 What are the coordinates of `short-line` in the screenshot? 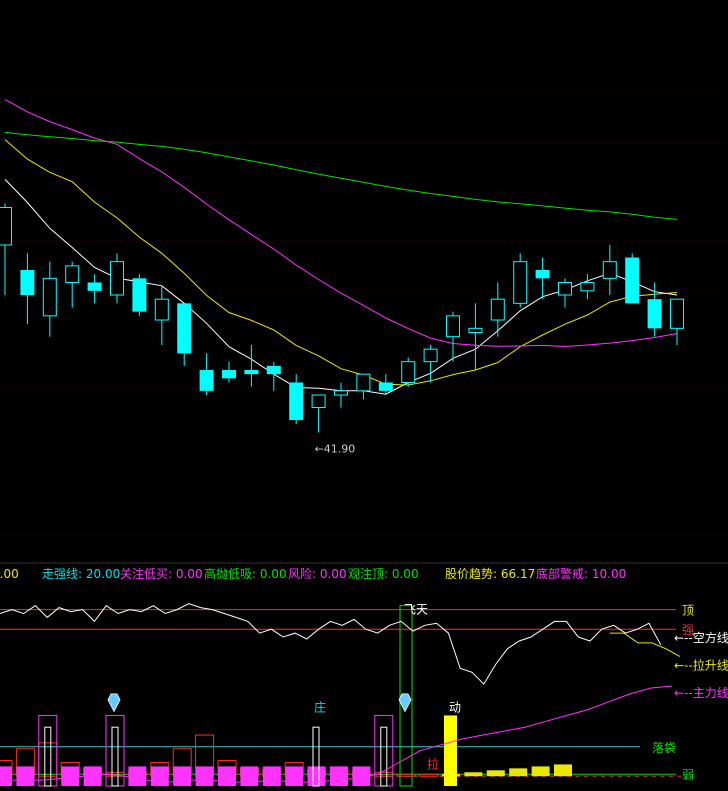 It's located at (331, 644).